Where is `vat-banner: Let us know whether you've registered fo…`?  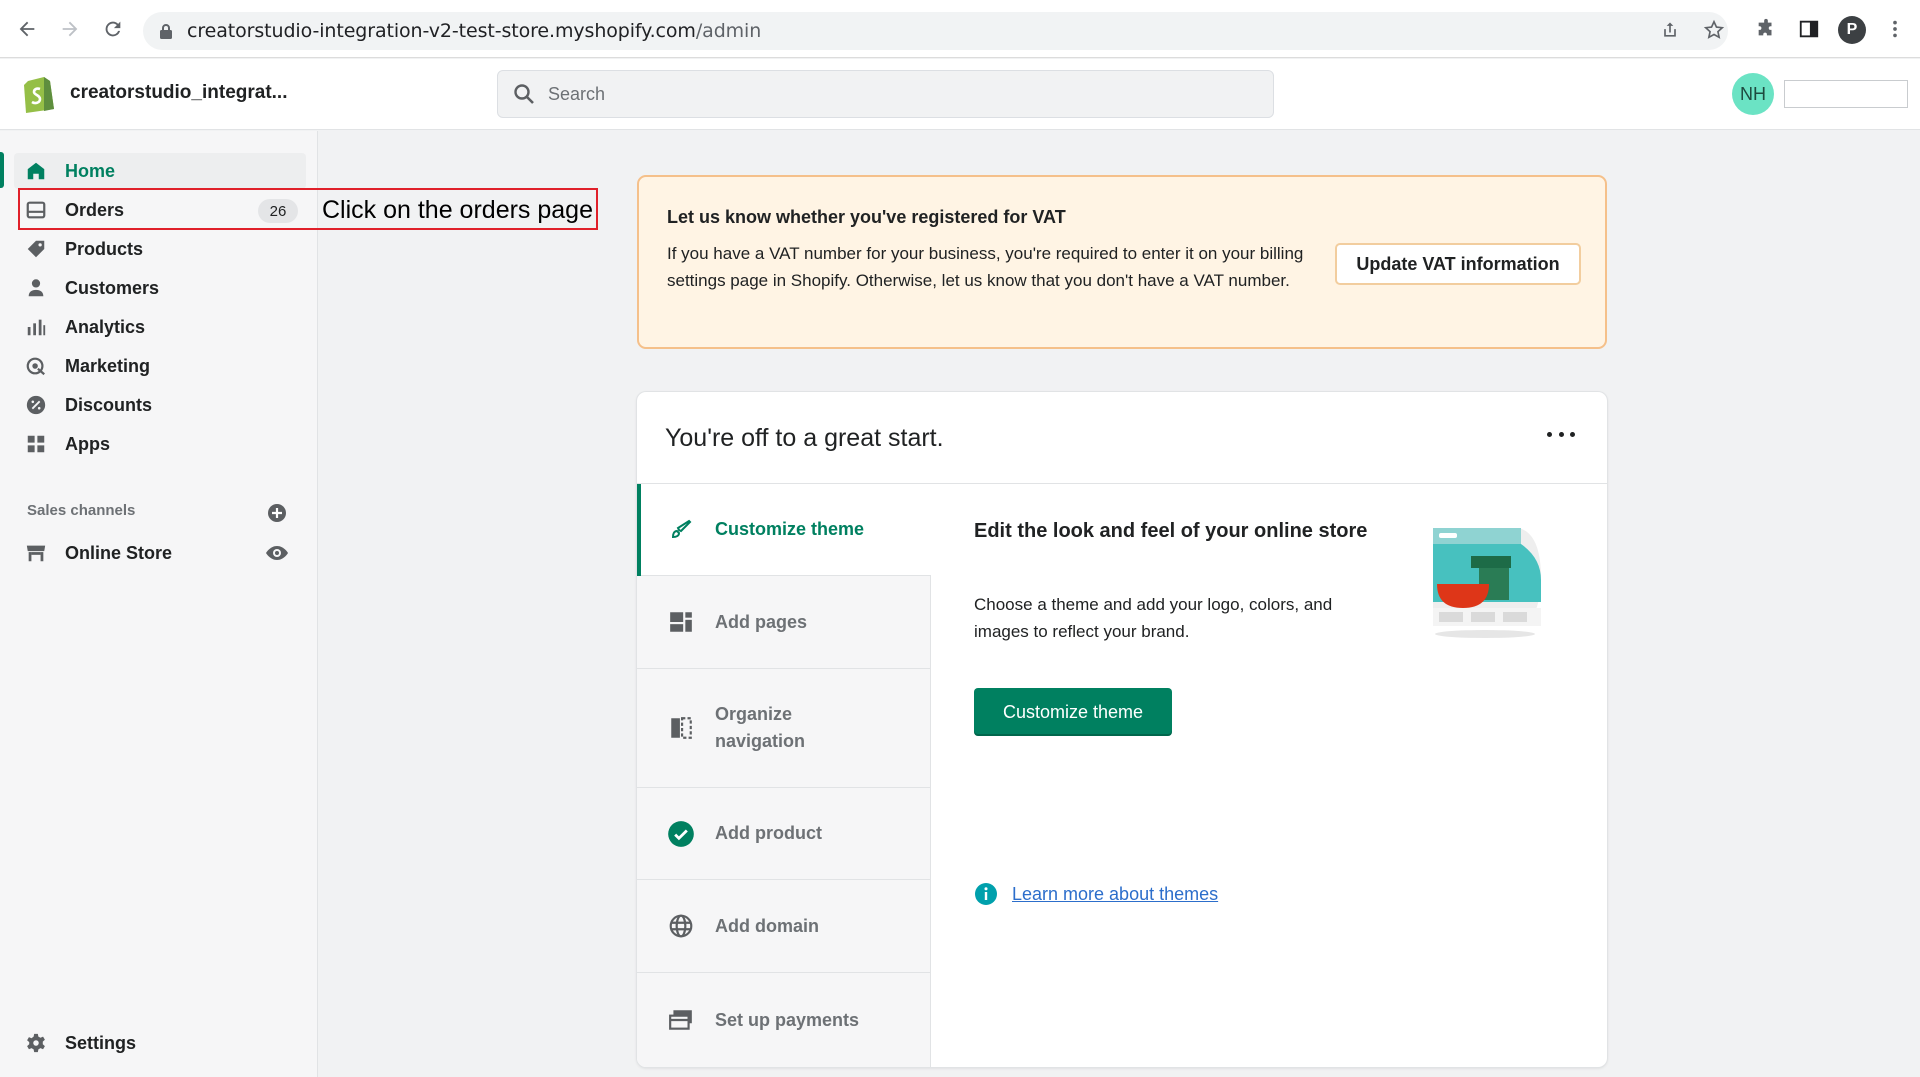 vat-banner: Let us know whether you've registered fo… is located at coordinates (1122, 262).